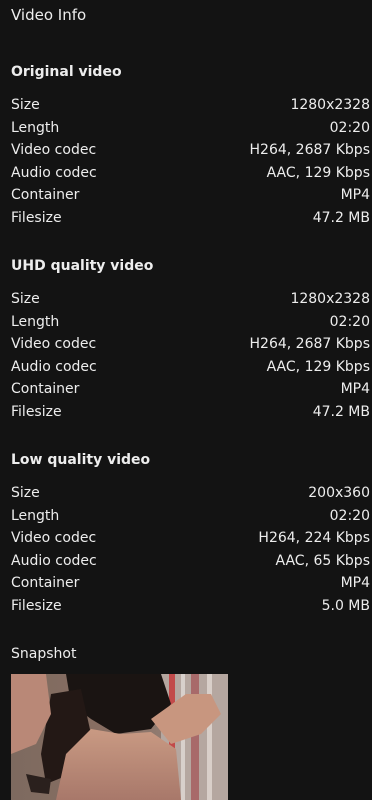  What do you see at coordinates (314, 538) in the screenshot?
I see `info-value: H264, 224 Kbps` at bounding box center [314, 538].